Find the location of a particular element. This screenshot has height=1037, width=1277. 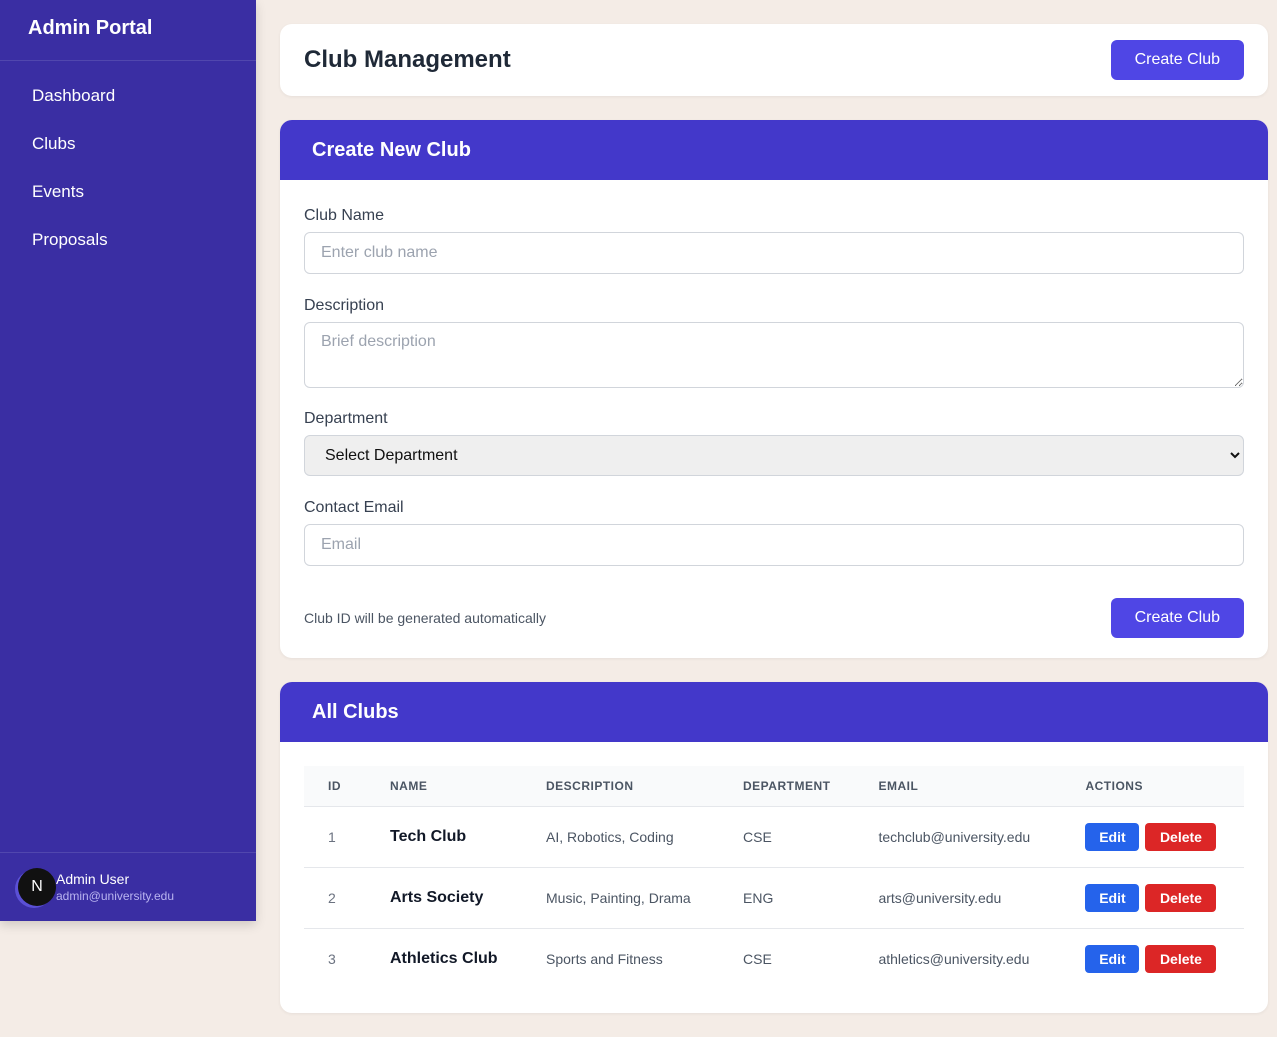

create-club-header-button: Create Club is located at coordinates (1177, 60).